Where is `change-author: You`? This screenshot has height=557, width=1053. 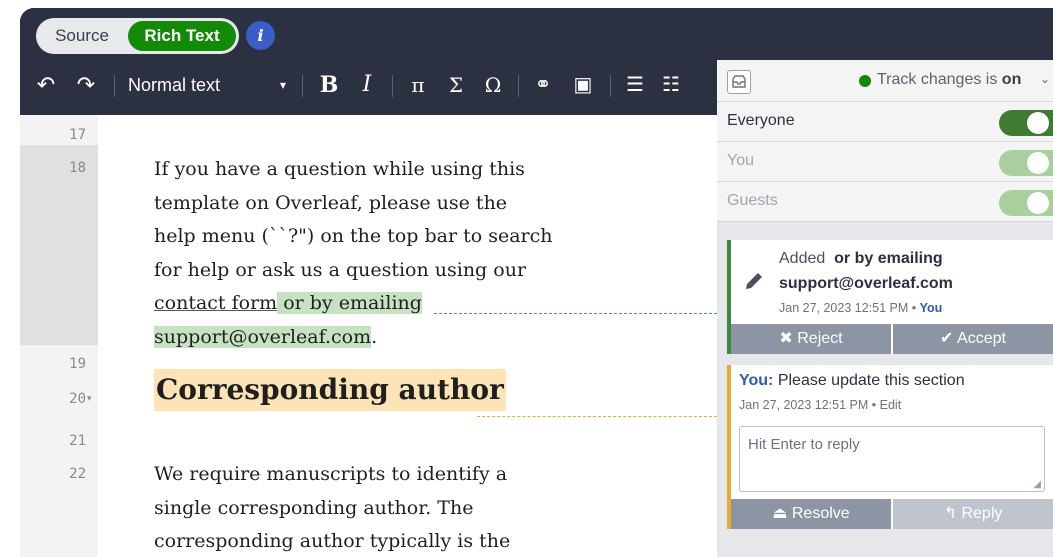 change-author: You is located at coordinates (931, 308).